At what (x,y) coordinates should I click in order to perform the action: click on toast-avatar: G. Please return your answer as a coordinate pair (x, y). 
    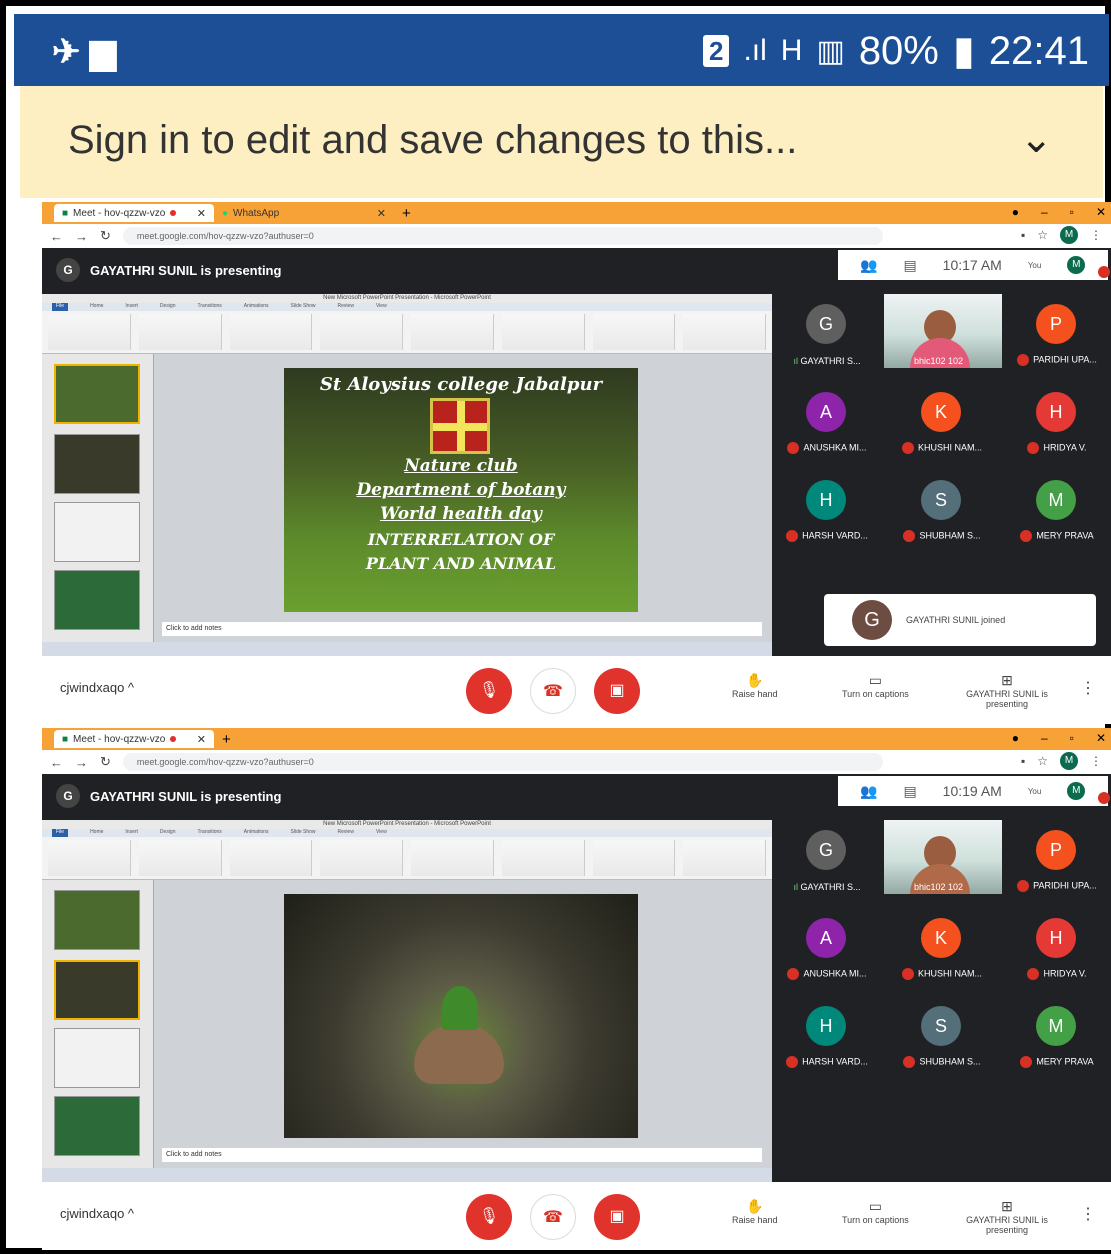
    Looking at the image, I should click on (872, 620).